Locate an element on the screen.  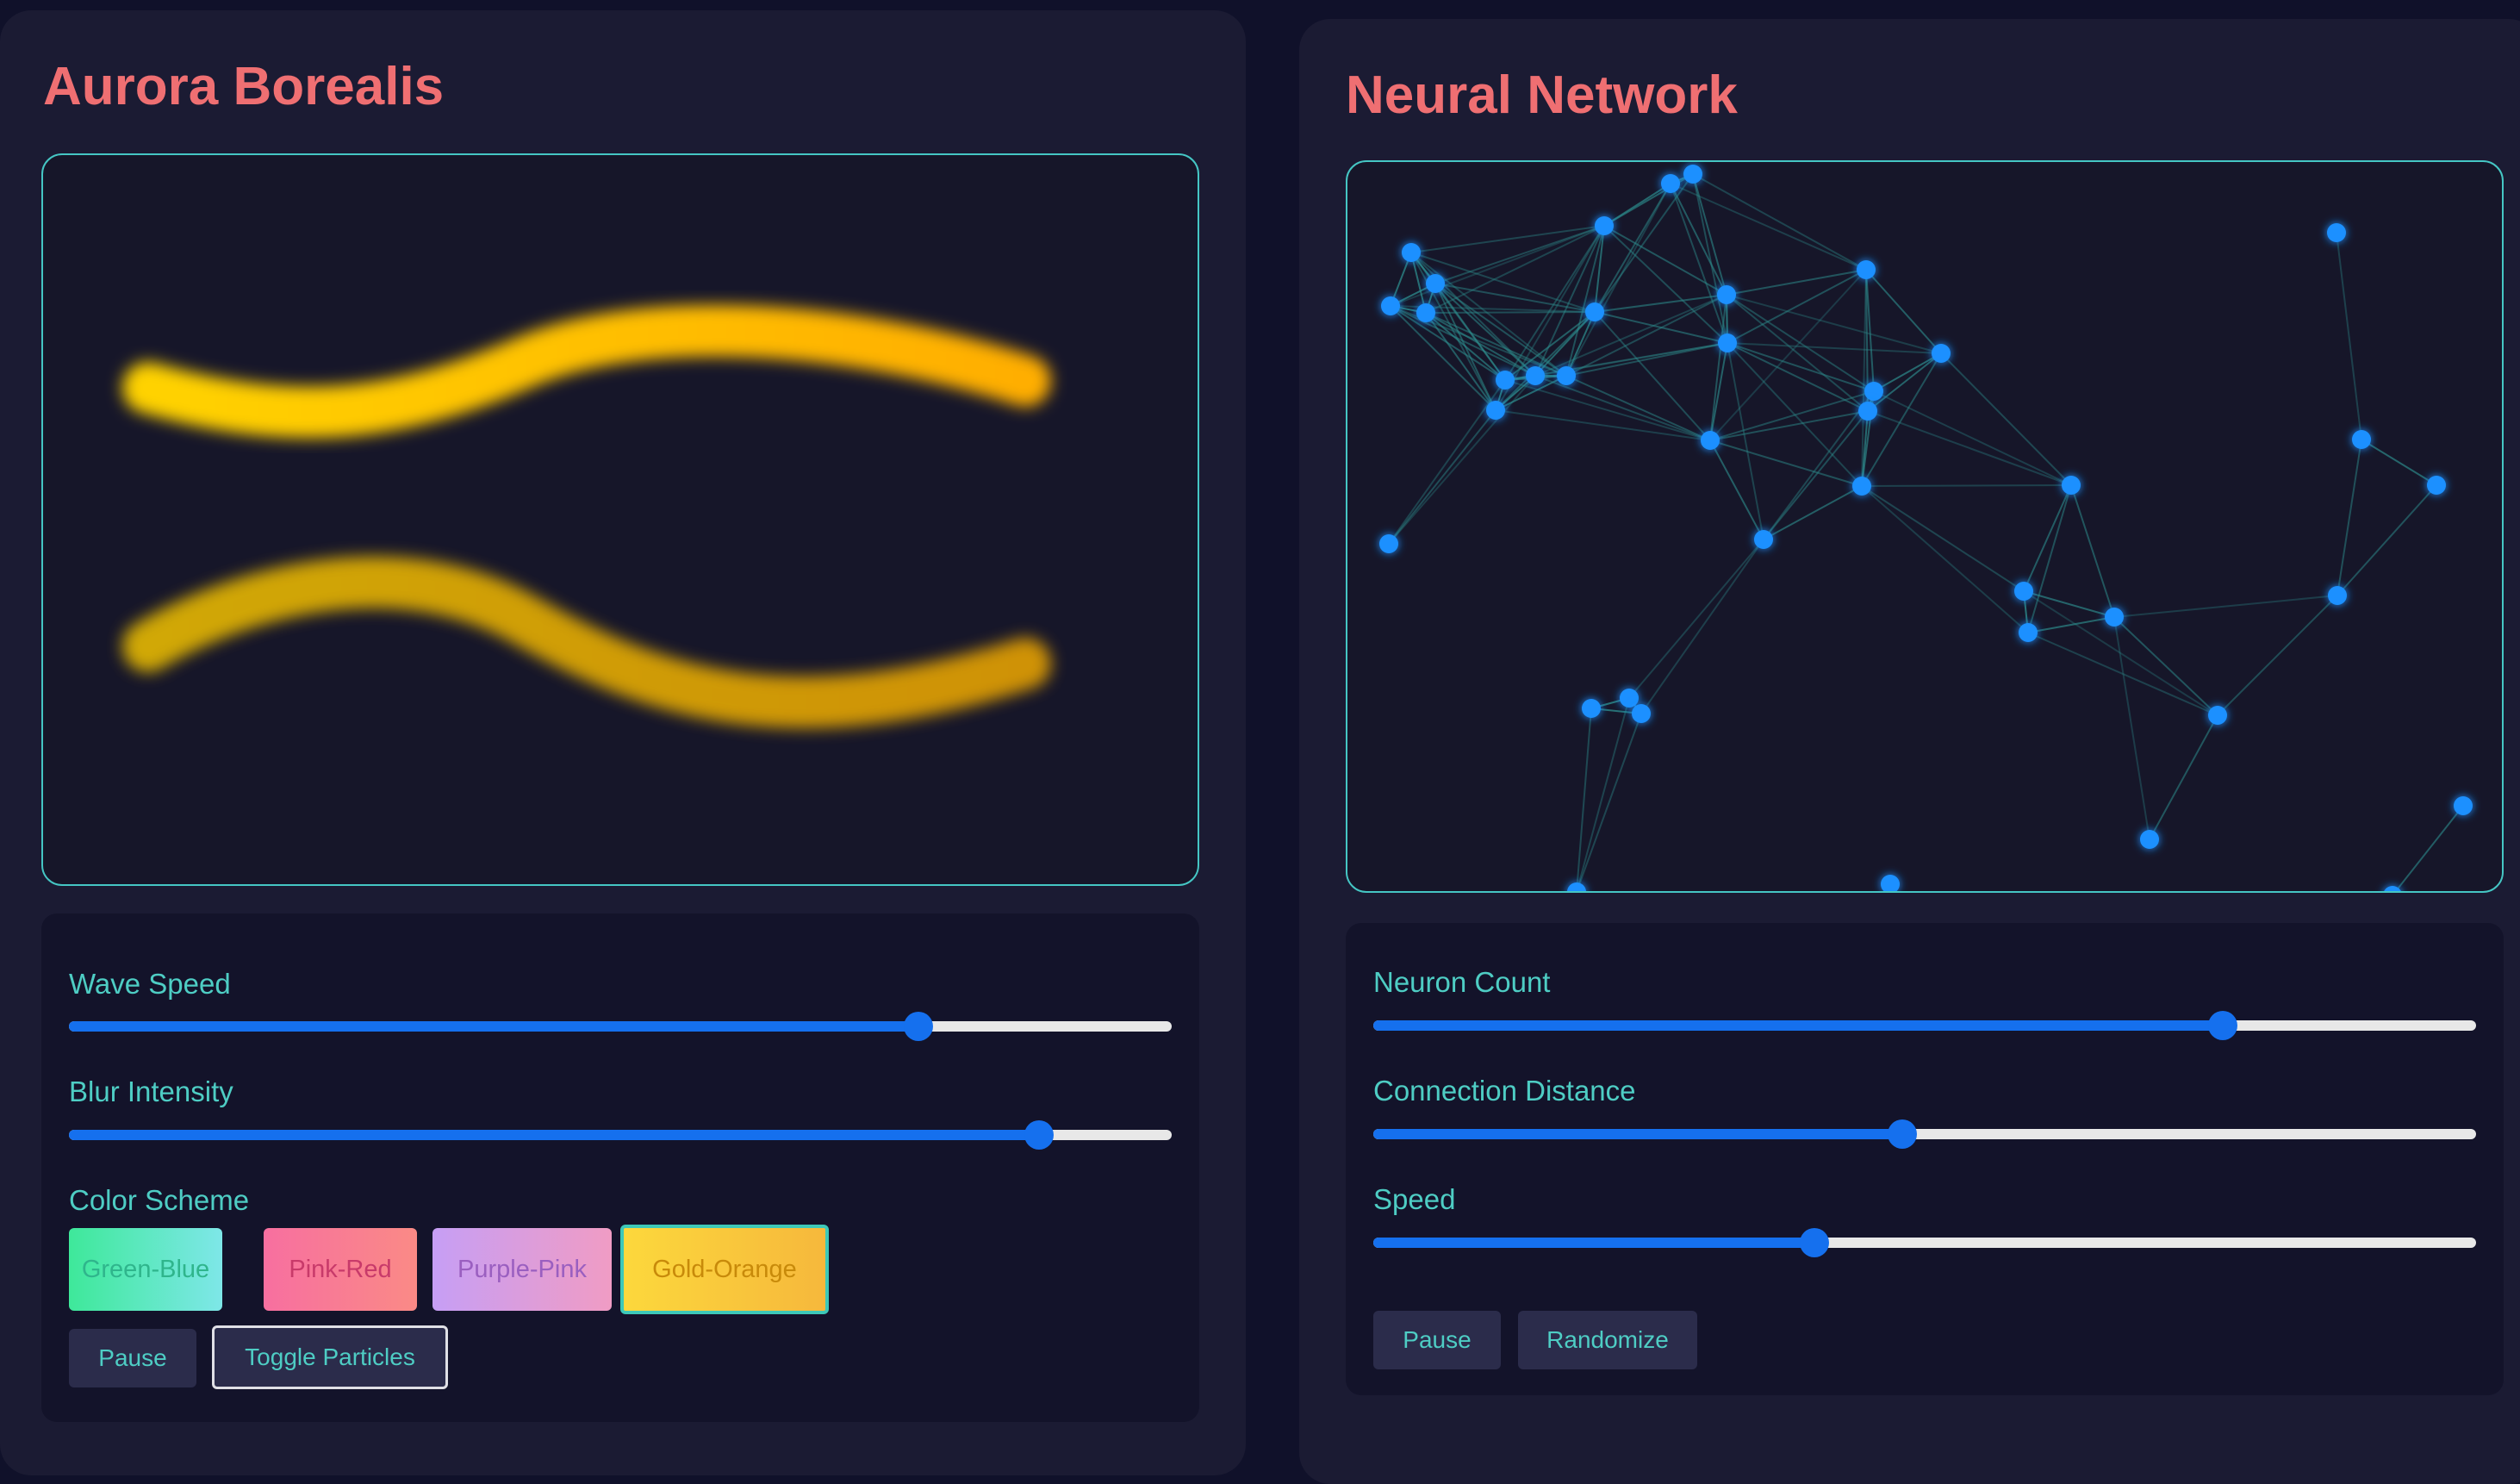
speed-label: Speed is located at coordinates (1415, 1199).